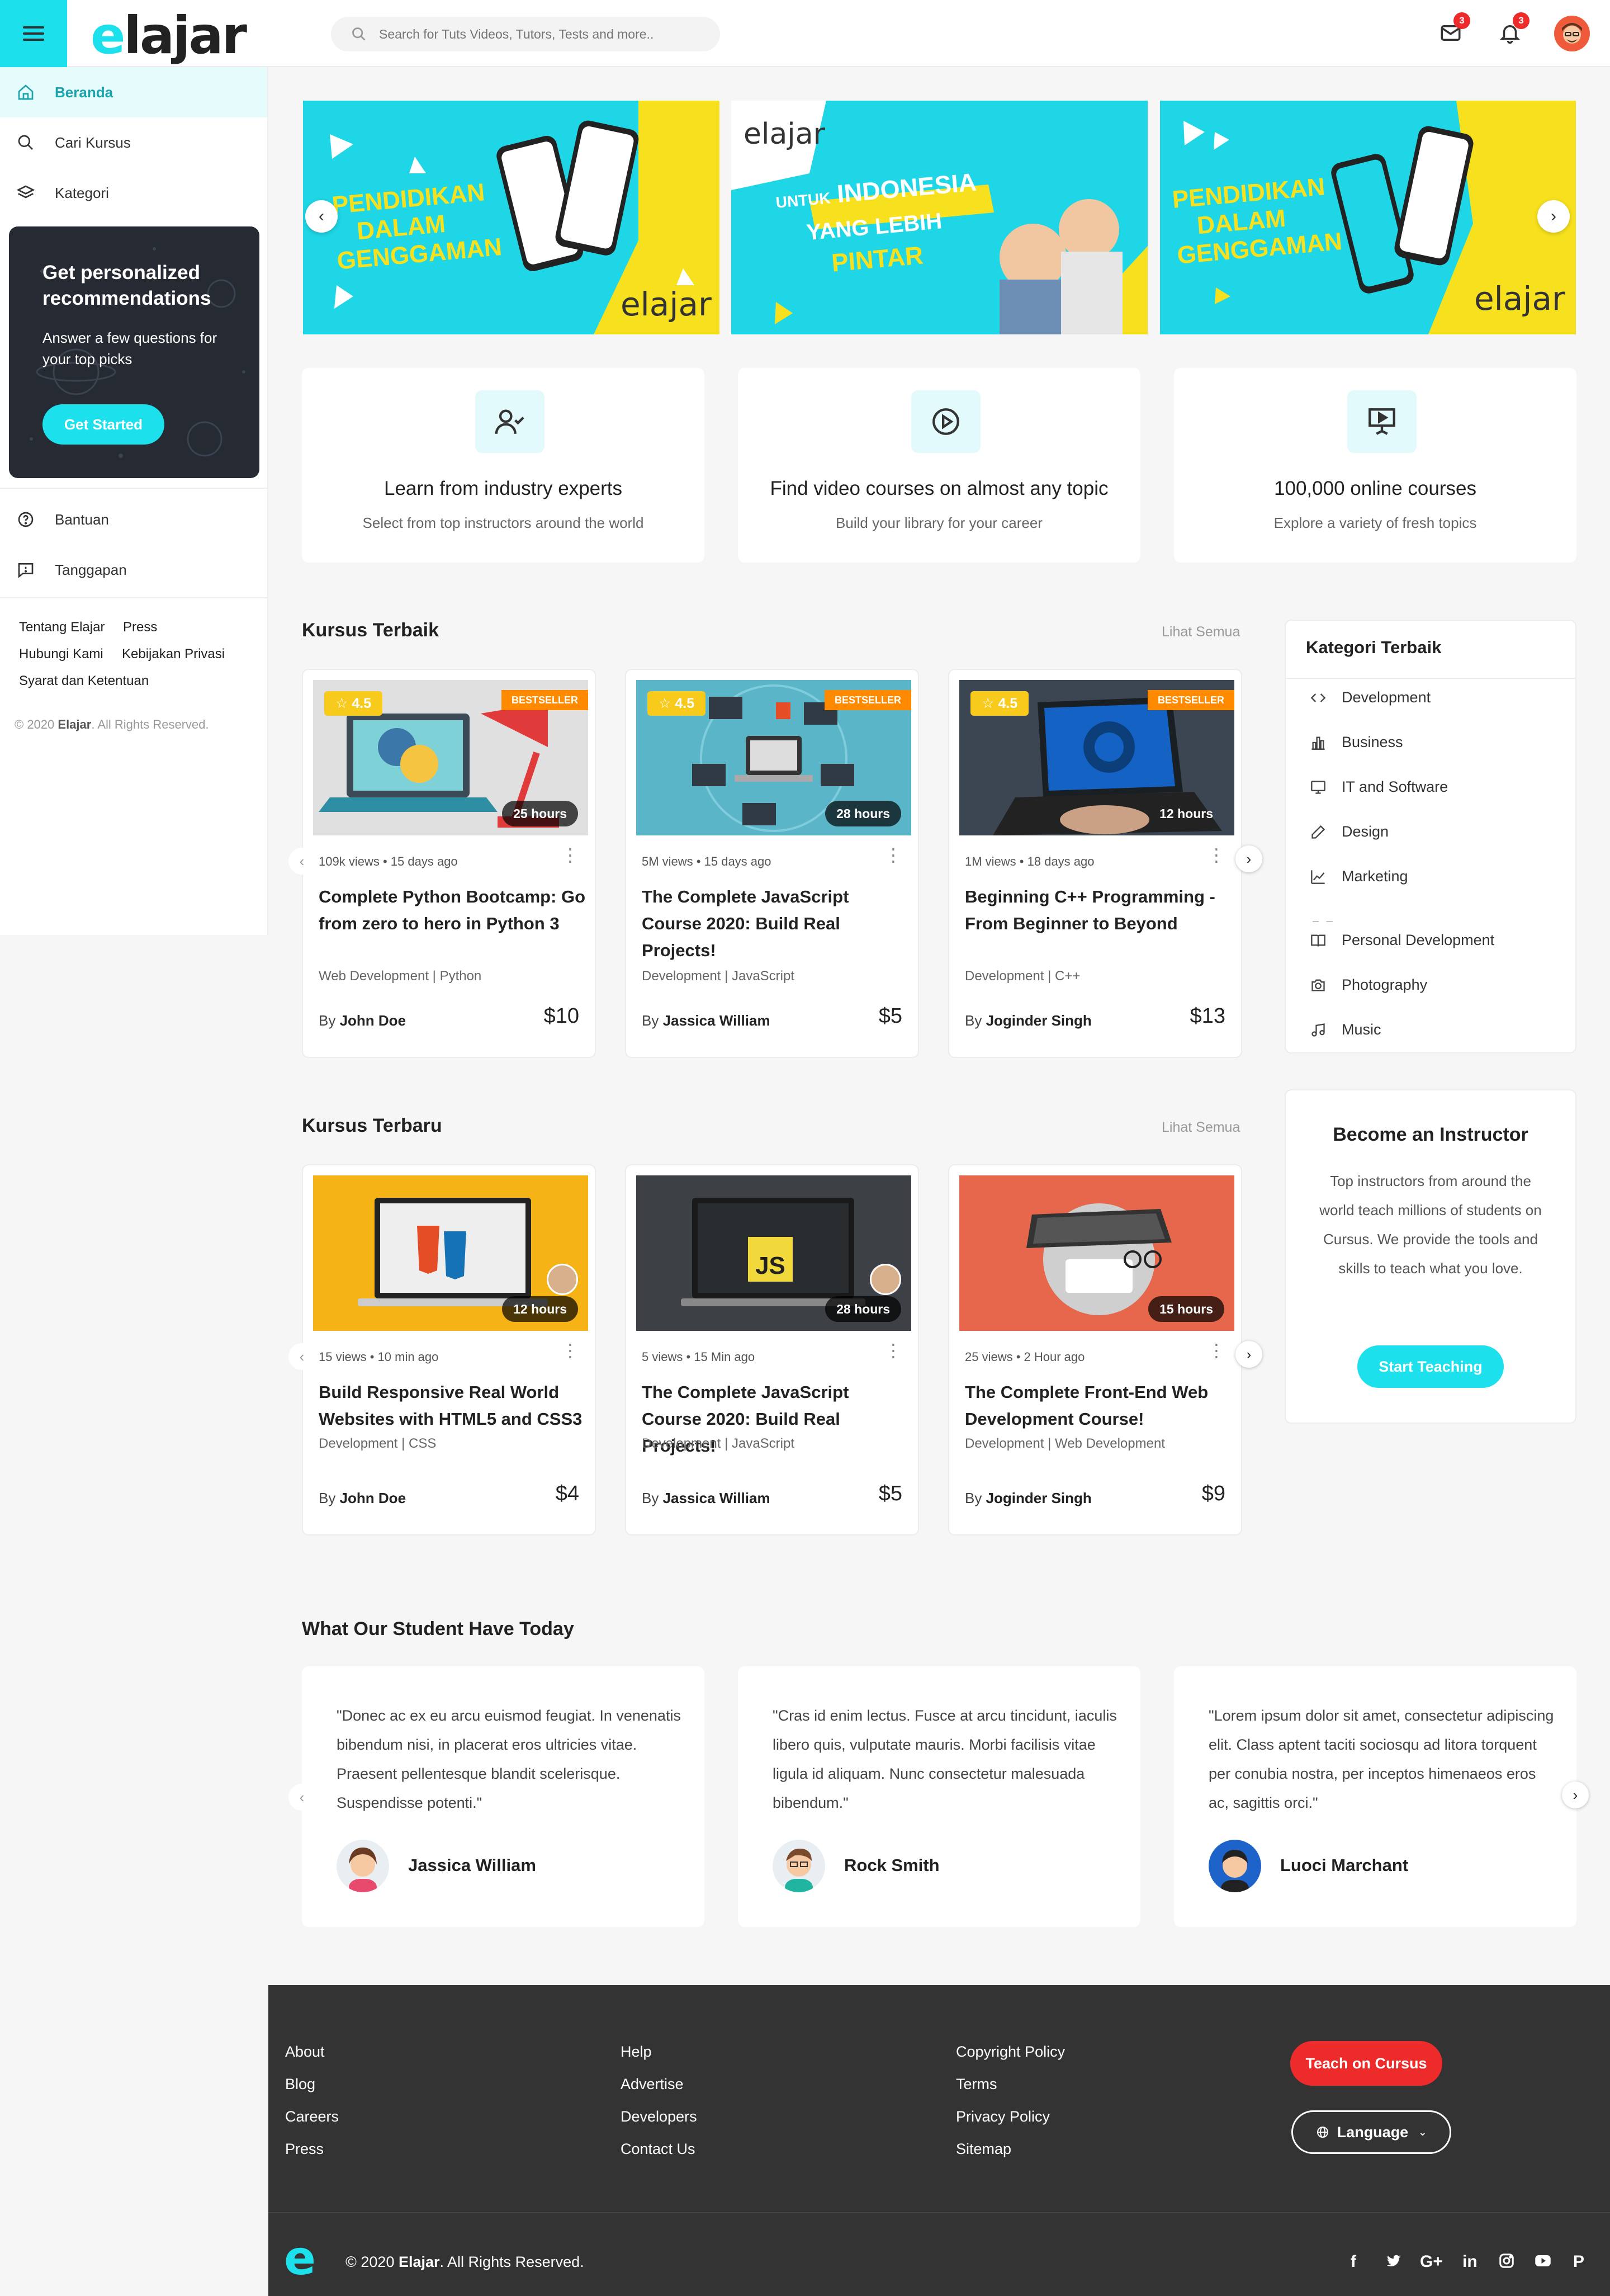 The height and width of the screenshot is (2296, 1610). What do you see at coordinates (1572, 33) in the screenshot?
I see `user-avatar` at bounding box center [1572, 33].